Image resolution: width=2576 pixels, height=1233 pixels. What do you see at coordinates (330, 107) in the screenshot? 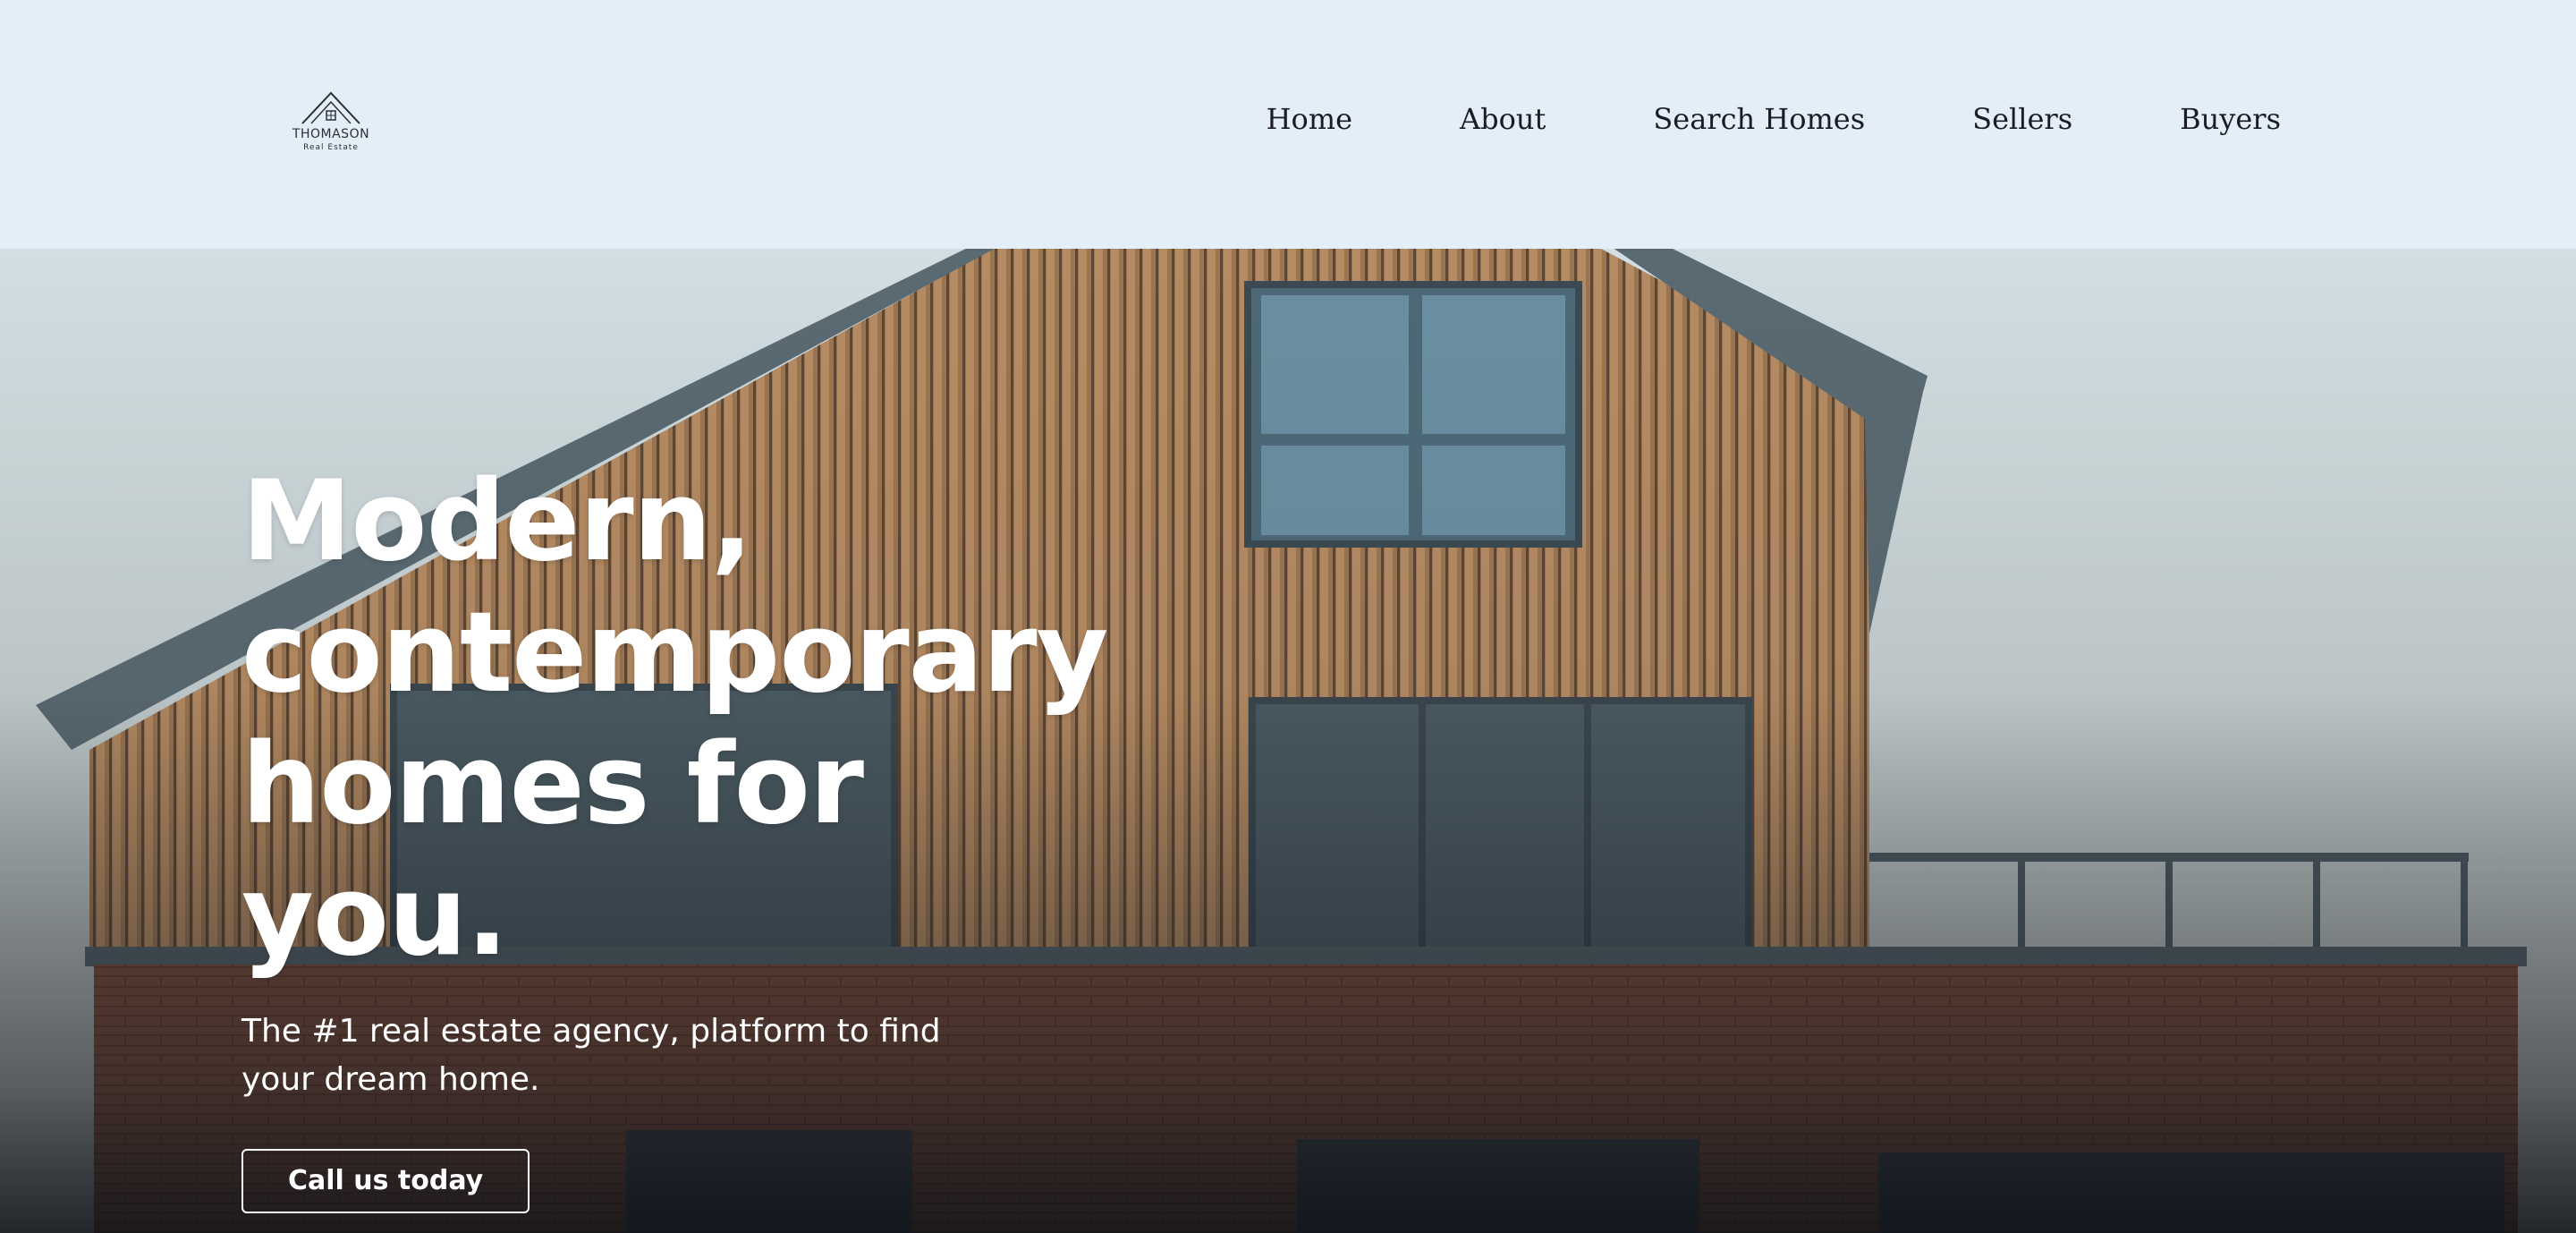
I see `house-roof-icon` at bounding box center [330, 107].